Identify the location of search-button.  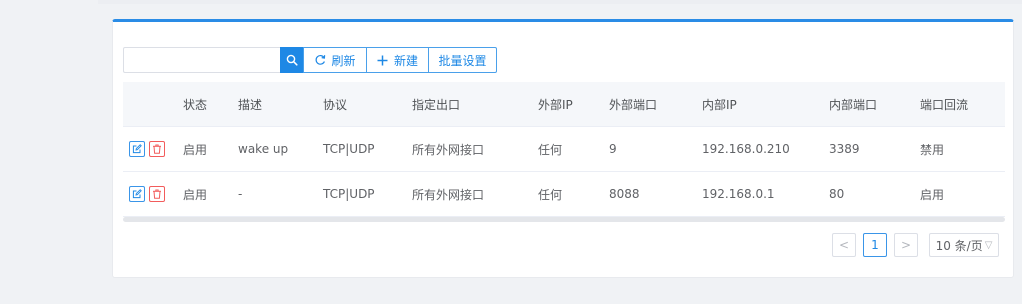
(292, 60).